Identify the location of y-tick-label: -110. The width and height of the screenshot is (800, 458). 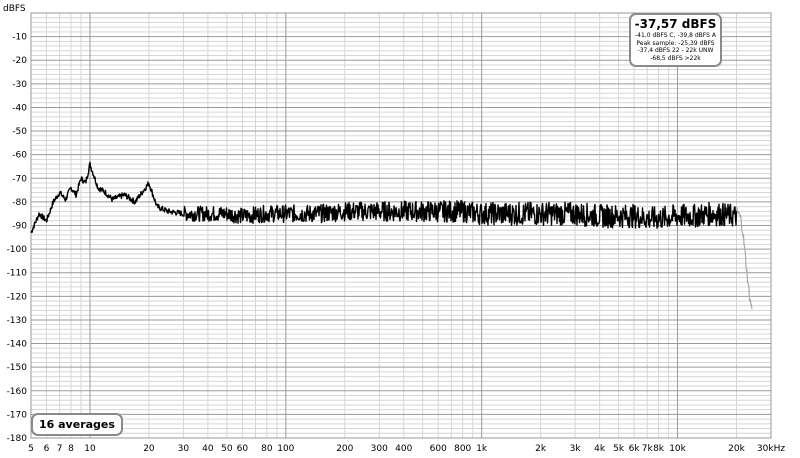
(17, 274).